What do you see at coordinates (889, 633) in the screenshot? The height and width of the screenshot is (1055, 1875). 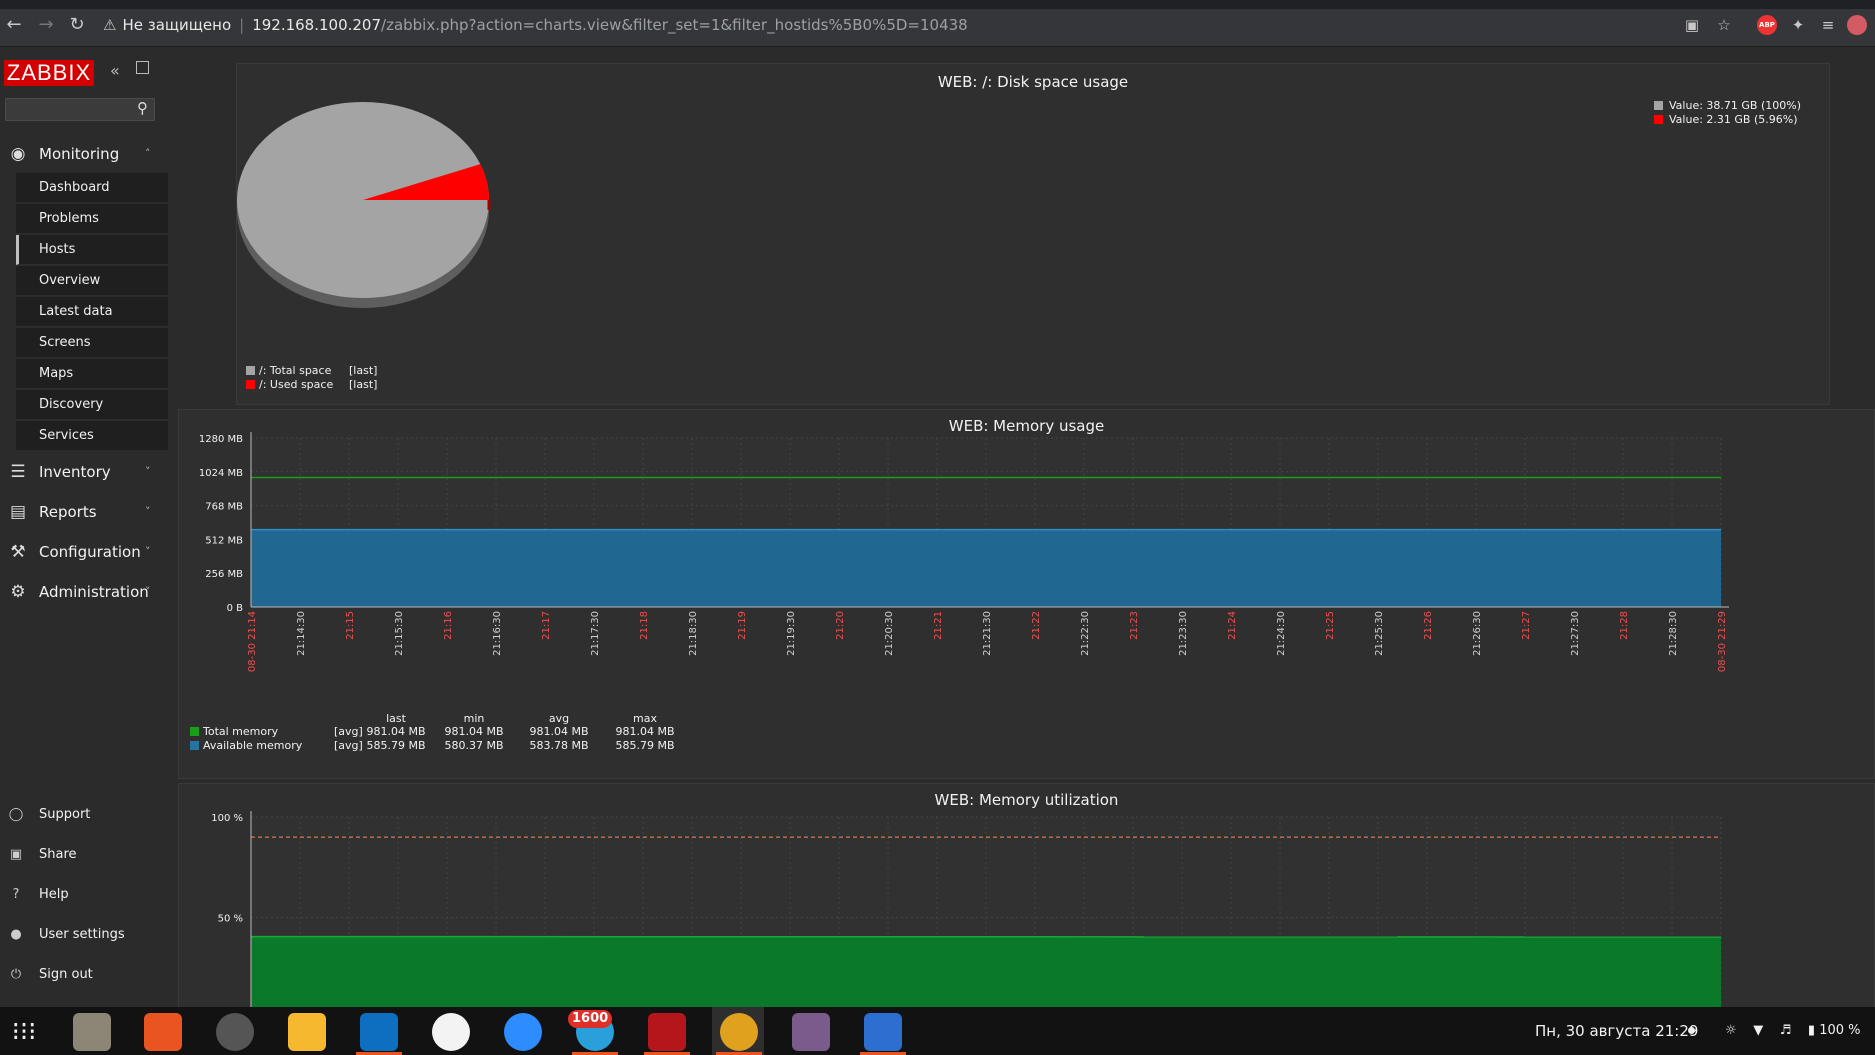 I see `x-tick-label: 21:20:30` at bounding box center [889, 633].